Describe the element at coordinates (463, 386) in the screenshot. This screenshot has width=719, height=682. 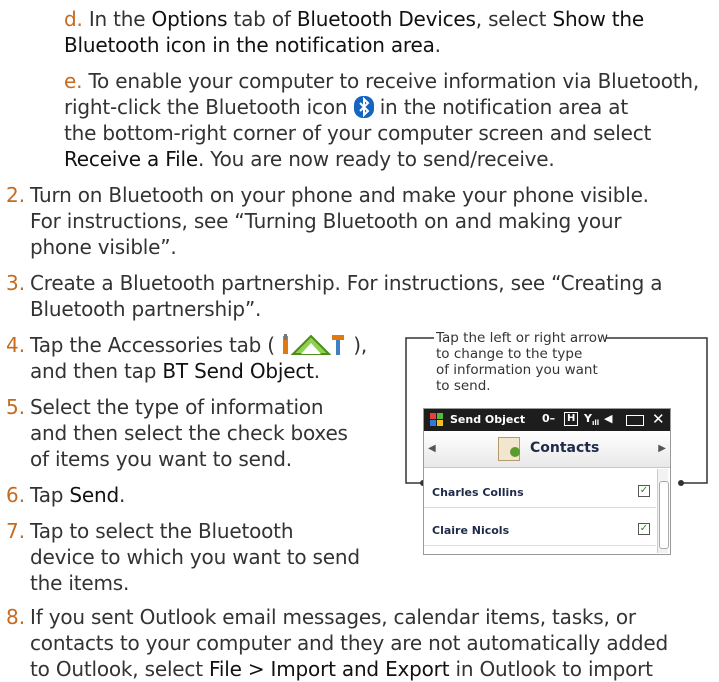
I see `callout-line-4: to send.` at that location.